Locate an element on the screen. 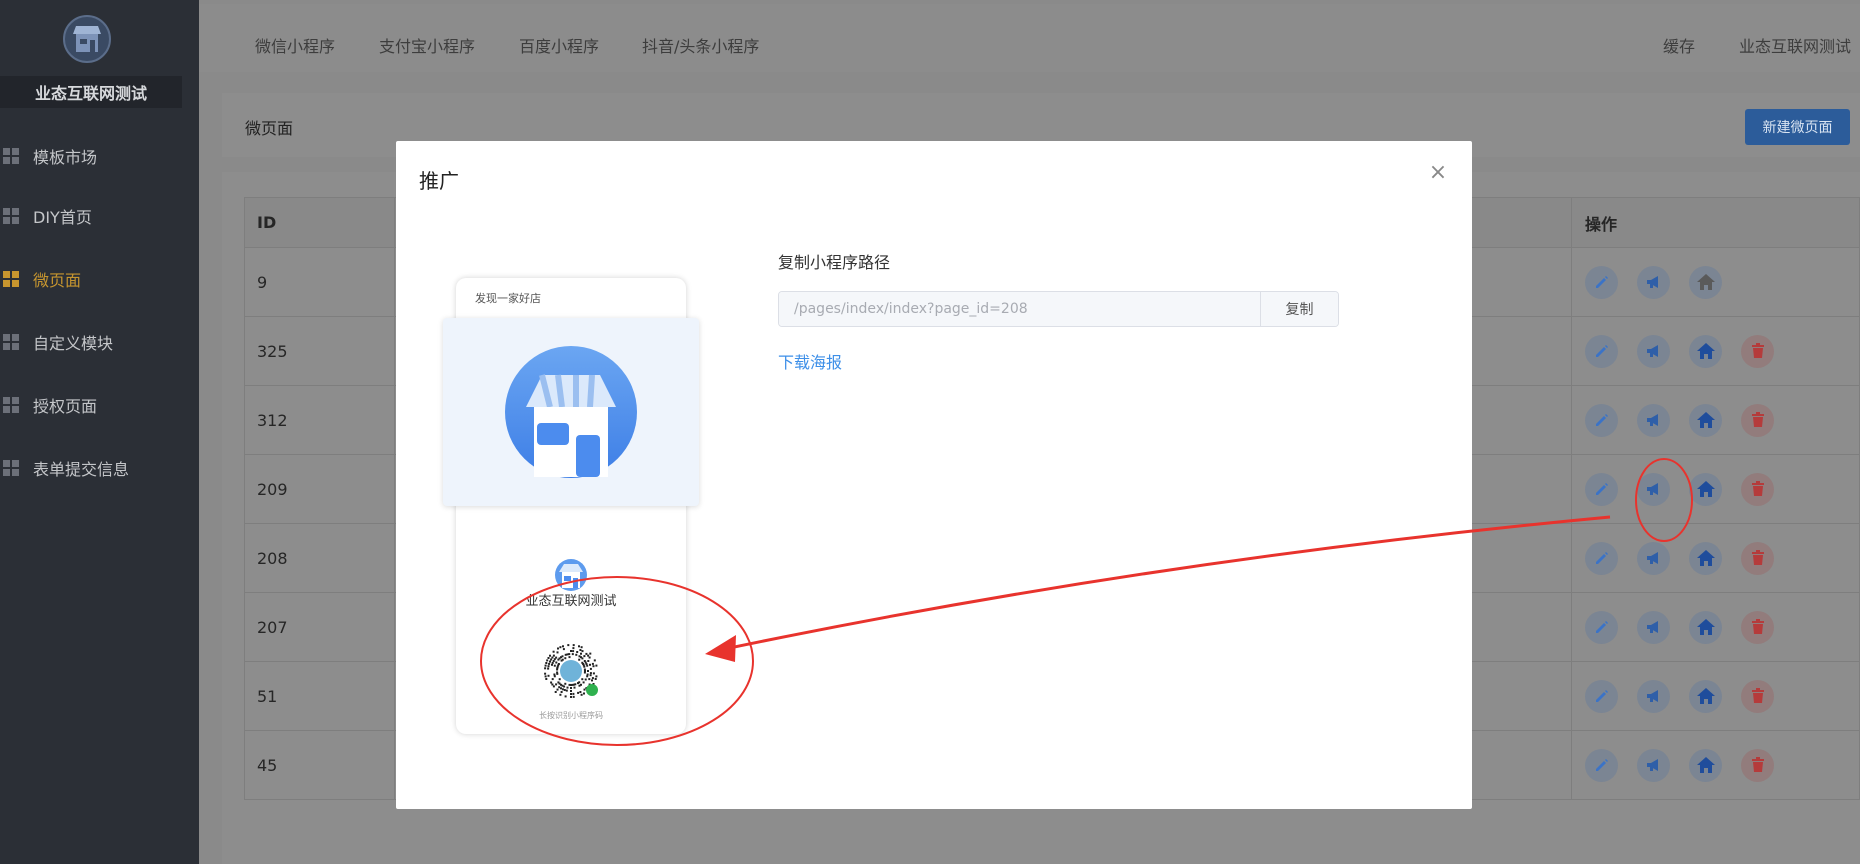  qr-code-caption: 长按识别小程序码 is located at coordinates (571, 715).